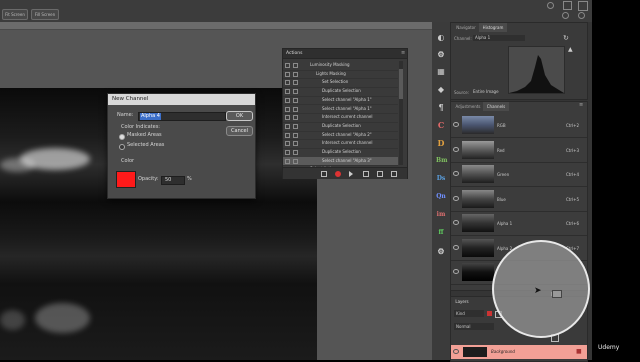 Image resolution: width=640 pixels, height=362 pixels. I want to click on filter-kind-select: Kind, so click(469, 313).